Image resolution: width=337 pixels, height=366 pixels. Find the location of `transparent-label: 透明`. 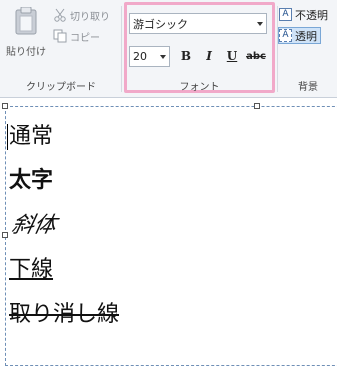

transparent-label: 透明 is located at coordinates (306, 36).